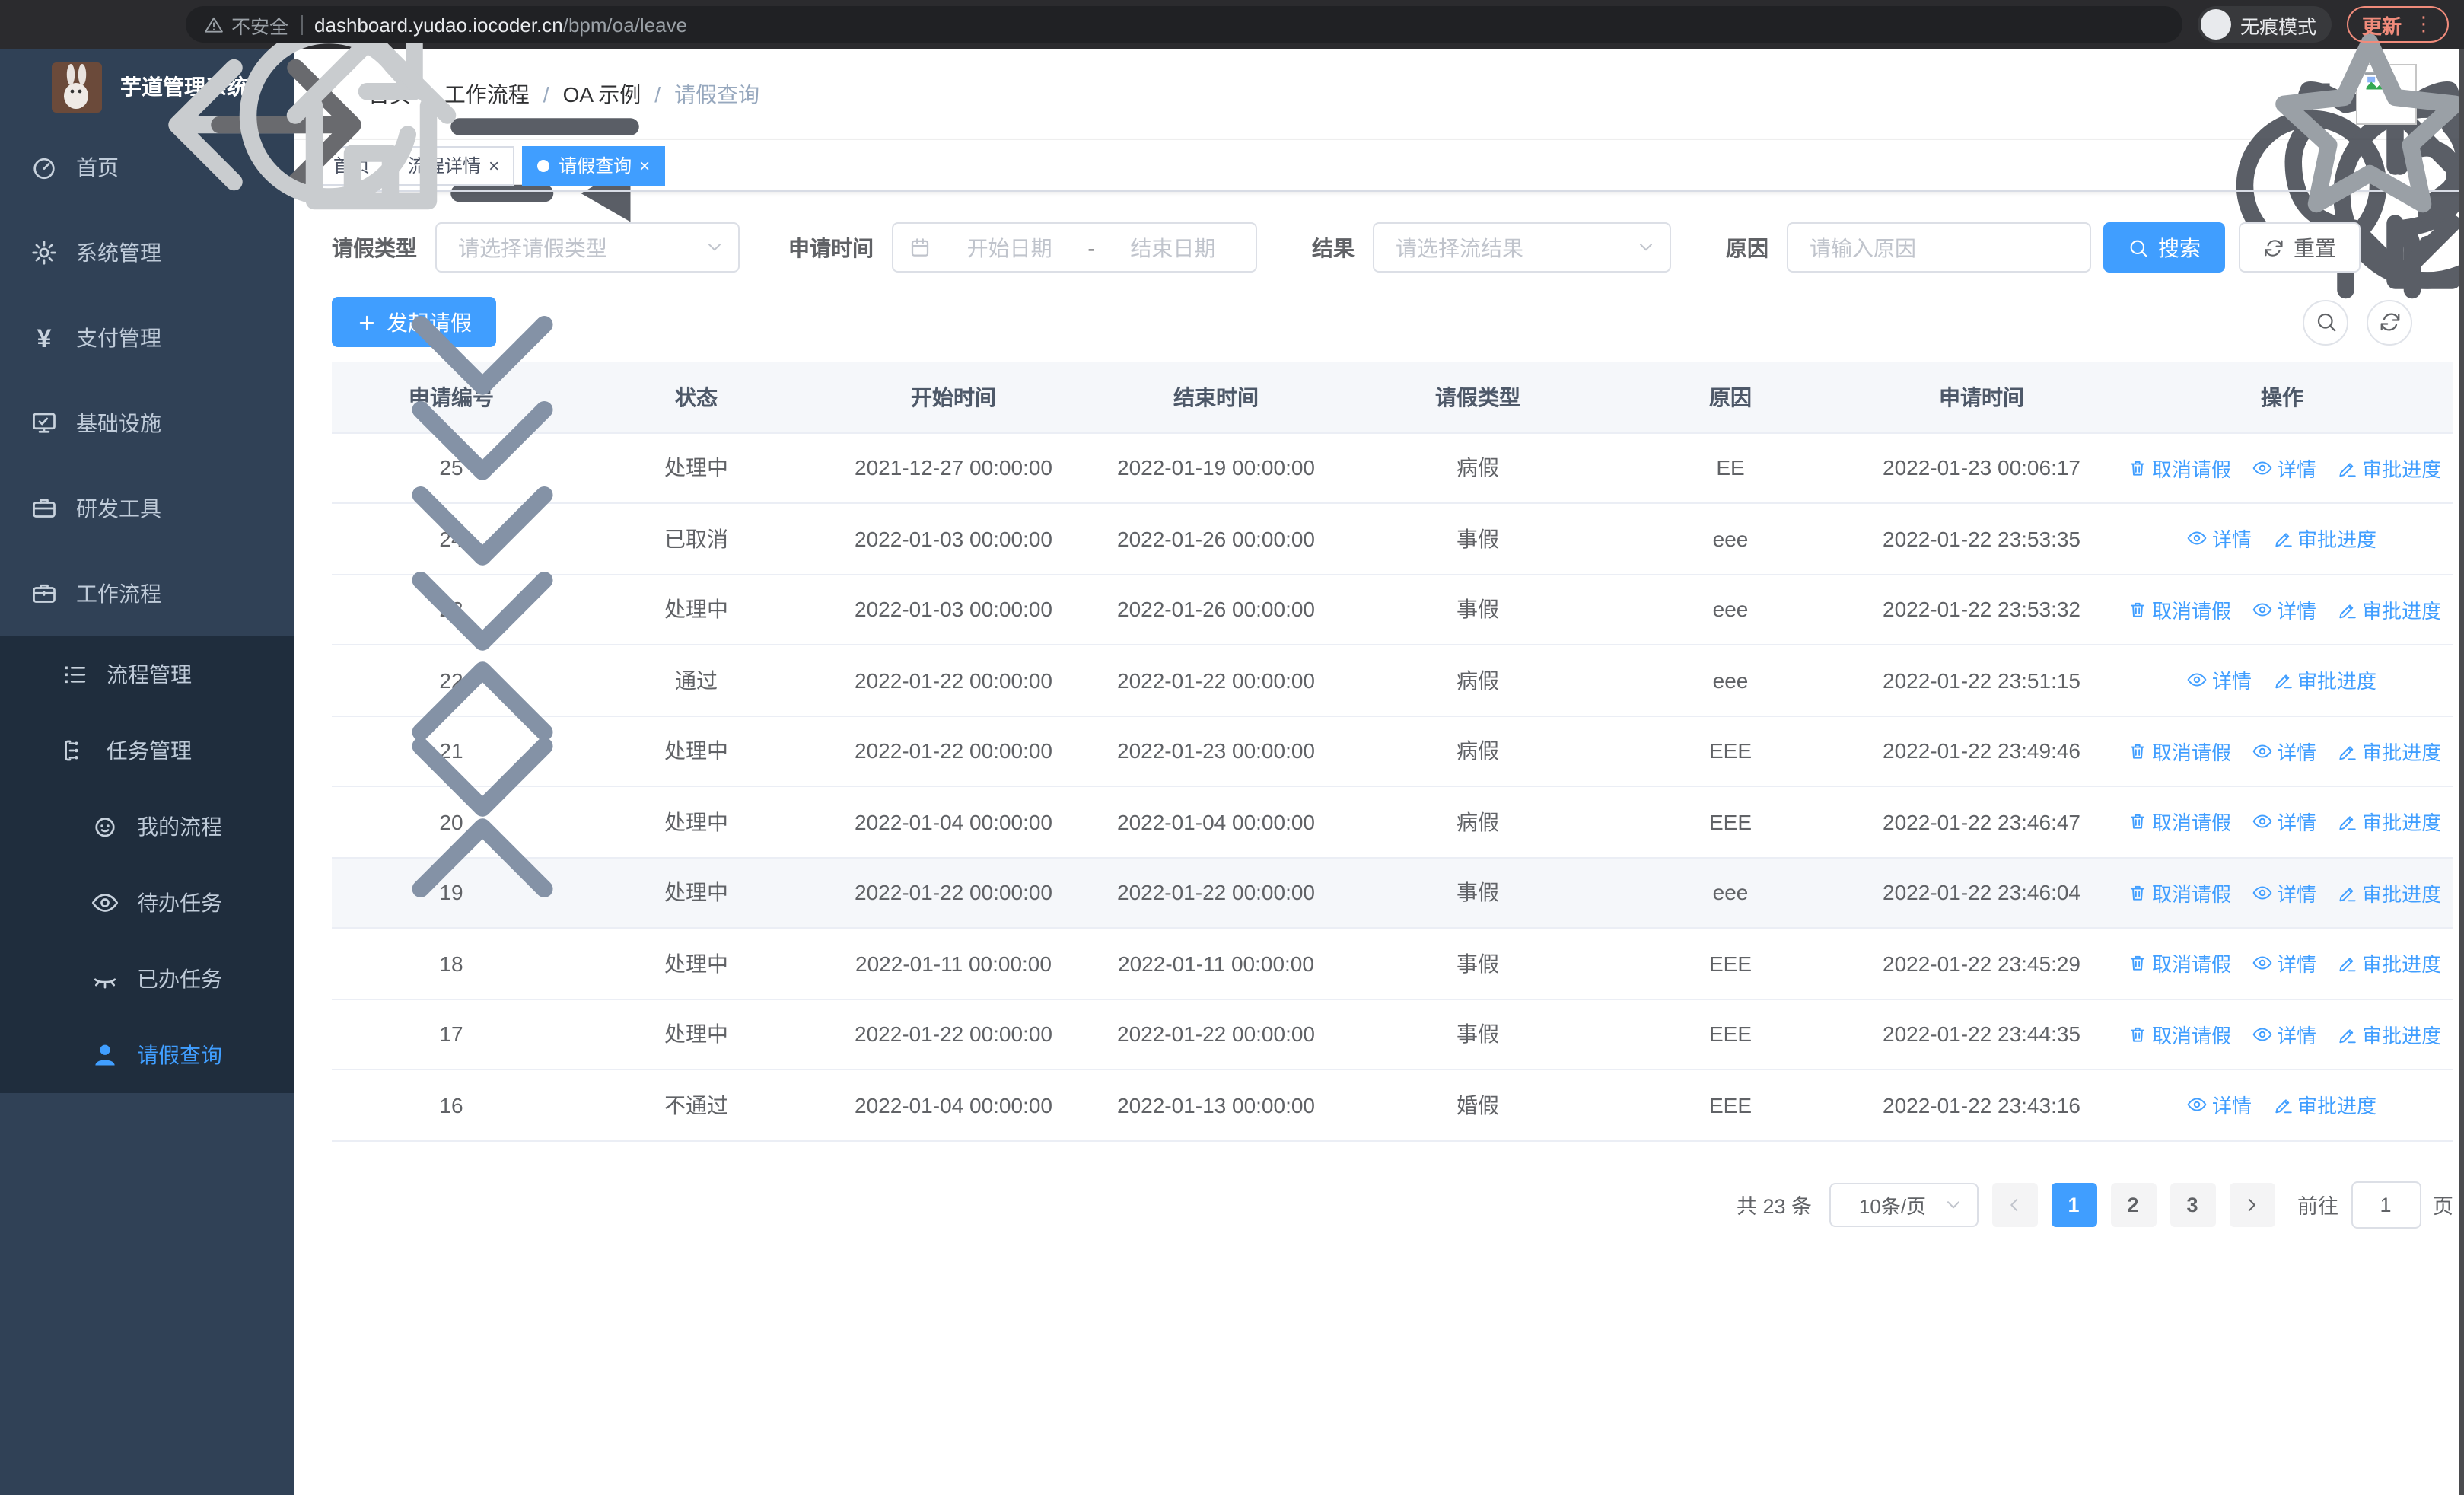 Image resolution: width=2464 pixels, height=1495 pixels. Describe the element at coordinates (2073, 1204) in the screenshot. I see `page-button-1: 1` at that location.